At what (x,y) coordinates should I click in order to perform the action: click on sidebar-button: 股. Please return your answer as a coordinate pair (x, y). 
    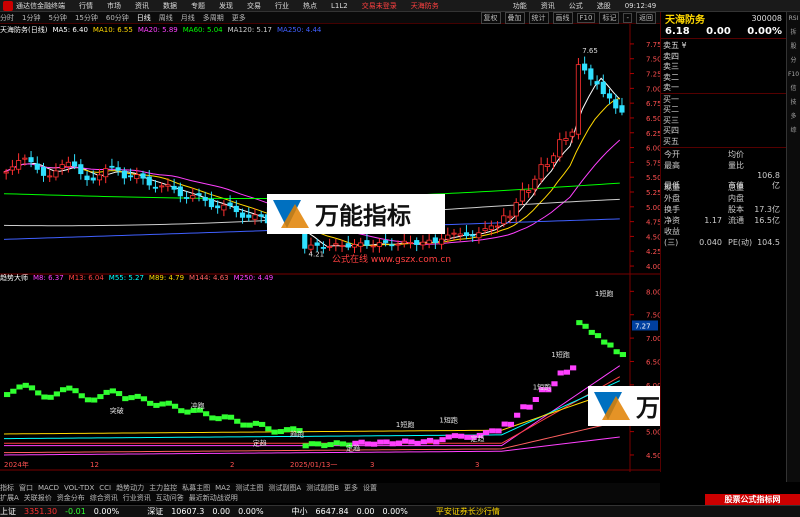
    Looking at the image, I should click on (793, 47).